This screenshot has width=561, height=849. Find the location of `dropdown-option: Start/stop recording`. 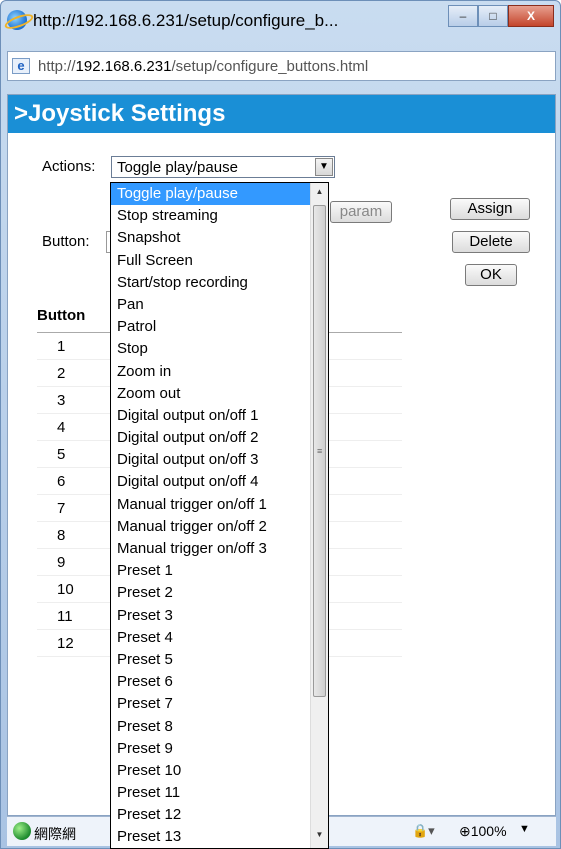

dropdown-option: Start/stop recording is located at coordinates (219, 283).